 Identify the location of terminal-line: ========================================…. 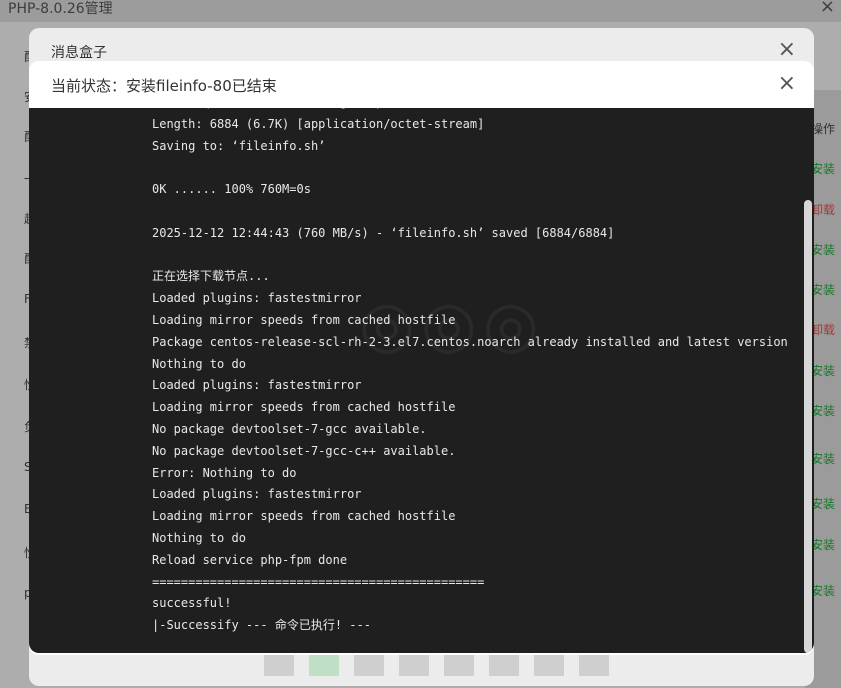
(318, 581).